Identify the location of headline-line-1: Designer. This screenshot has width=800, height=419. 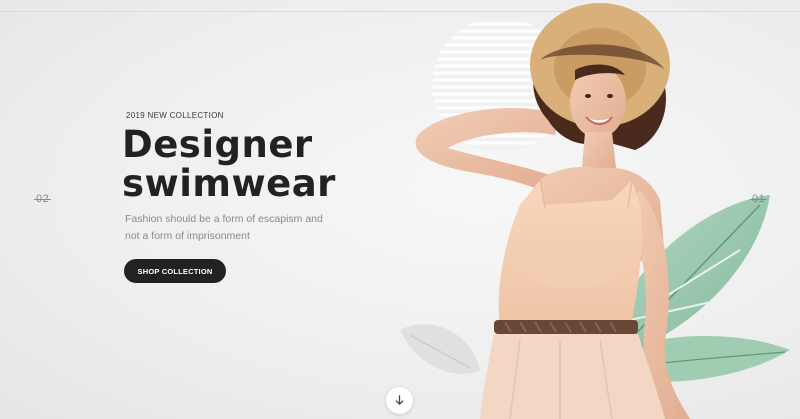
(217, 144).